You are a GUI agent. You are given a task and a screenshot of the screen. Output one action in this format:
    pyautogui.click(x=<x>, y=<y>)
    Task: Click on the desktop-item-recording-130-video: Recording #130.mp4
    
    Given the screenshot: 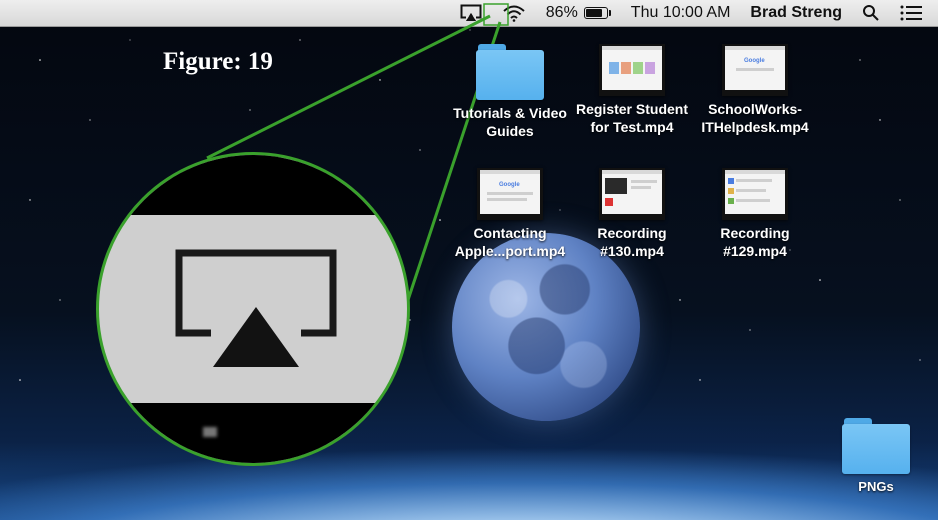 What is the action you would take?
    pyautogui.click(x=632, y=214)
    